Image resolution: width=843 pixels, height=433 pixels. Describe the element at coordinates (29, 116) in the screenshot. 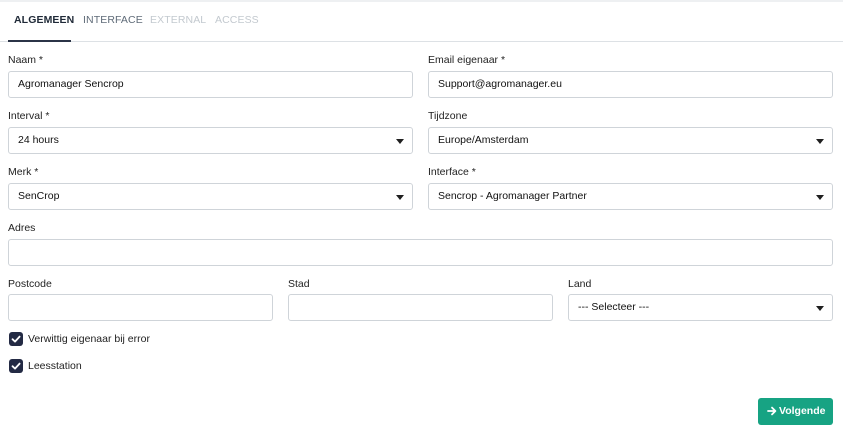

I see `interval-label: Interval *` at that location.